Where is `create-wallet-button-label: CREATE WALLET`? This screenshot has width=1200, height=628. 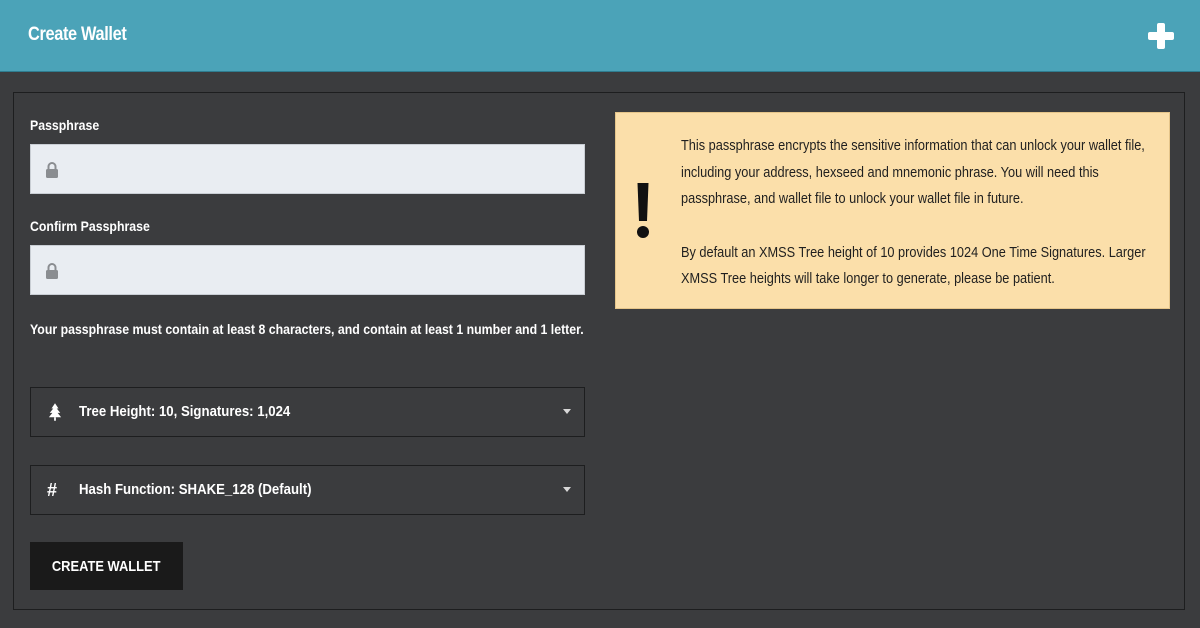 create-wallet-button-label: CREATE WALLET is located at coordinates (106, 566).